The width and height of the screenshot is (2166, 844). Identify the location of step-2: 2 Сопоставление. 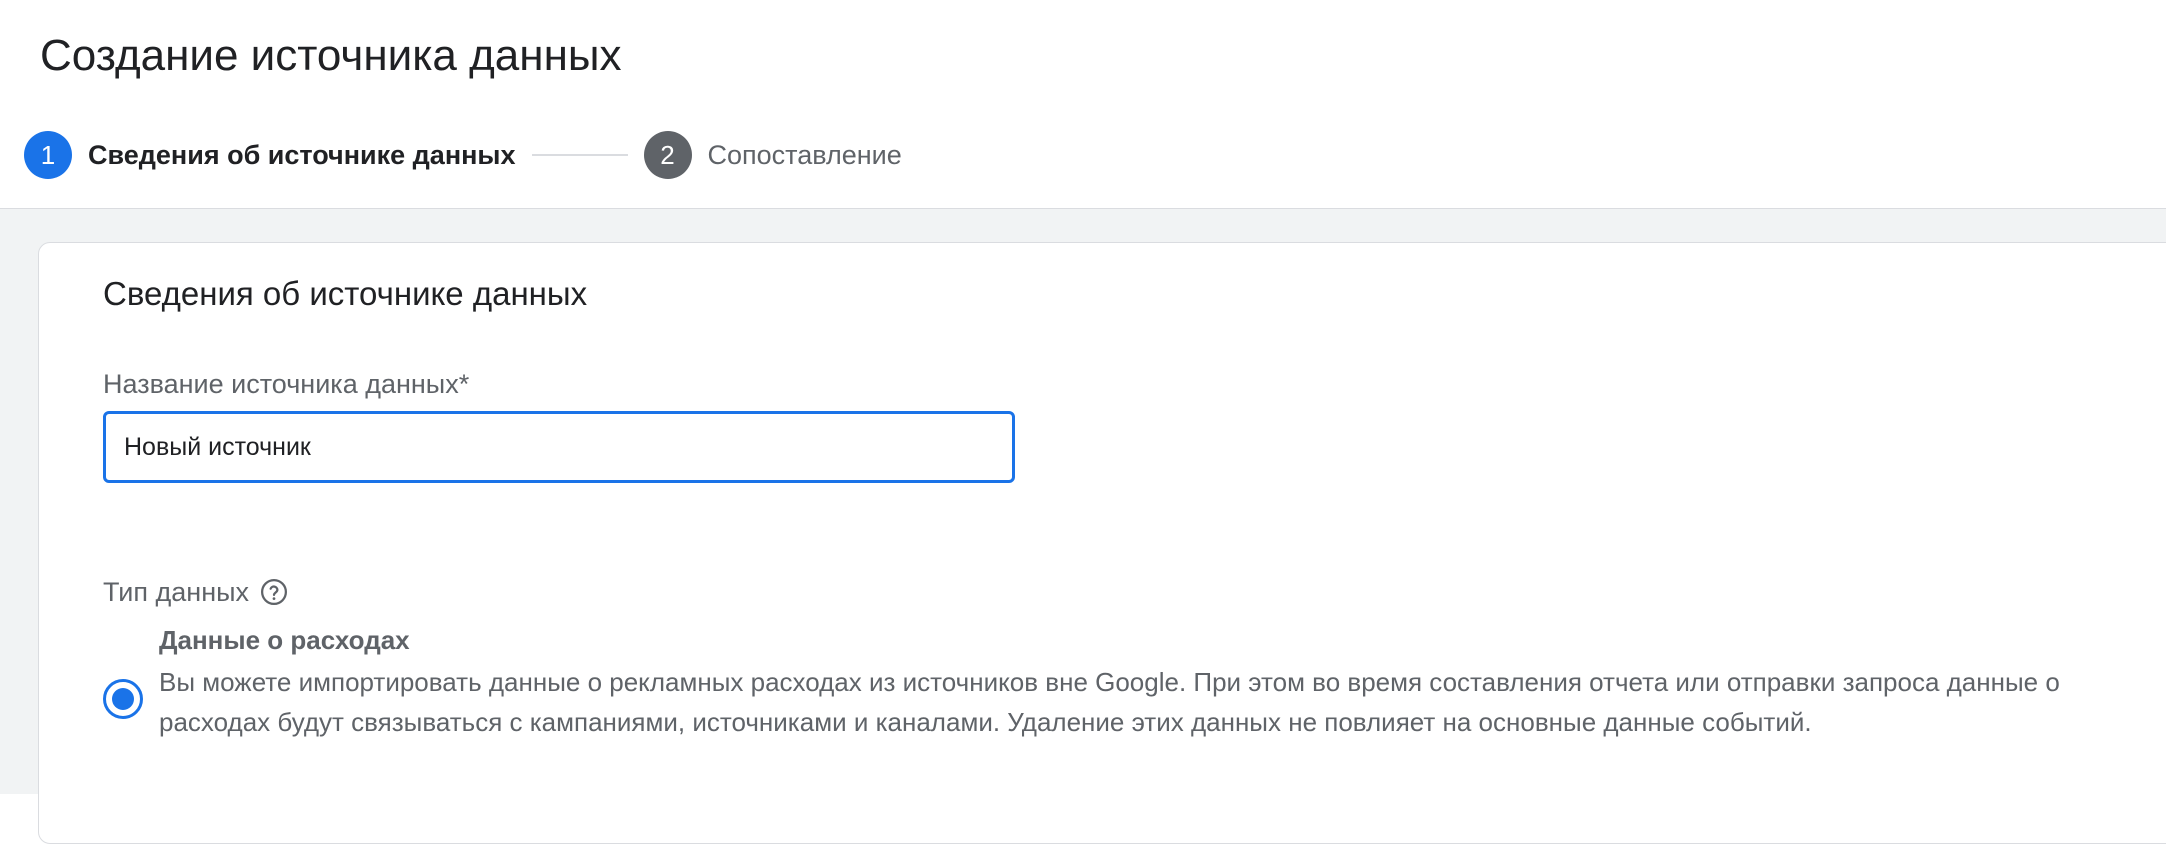
(772, 155).